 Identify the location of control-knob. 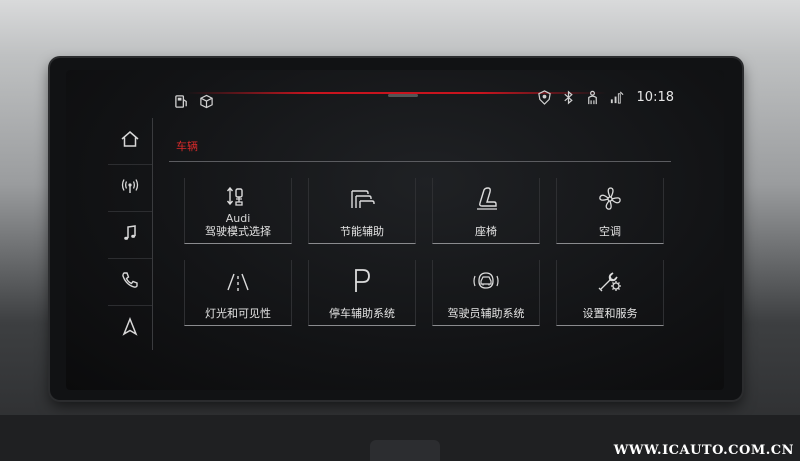
(405, 450).